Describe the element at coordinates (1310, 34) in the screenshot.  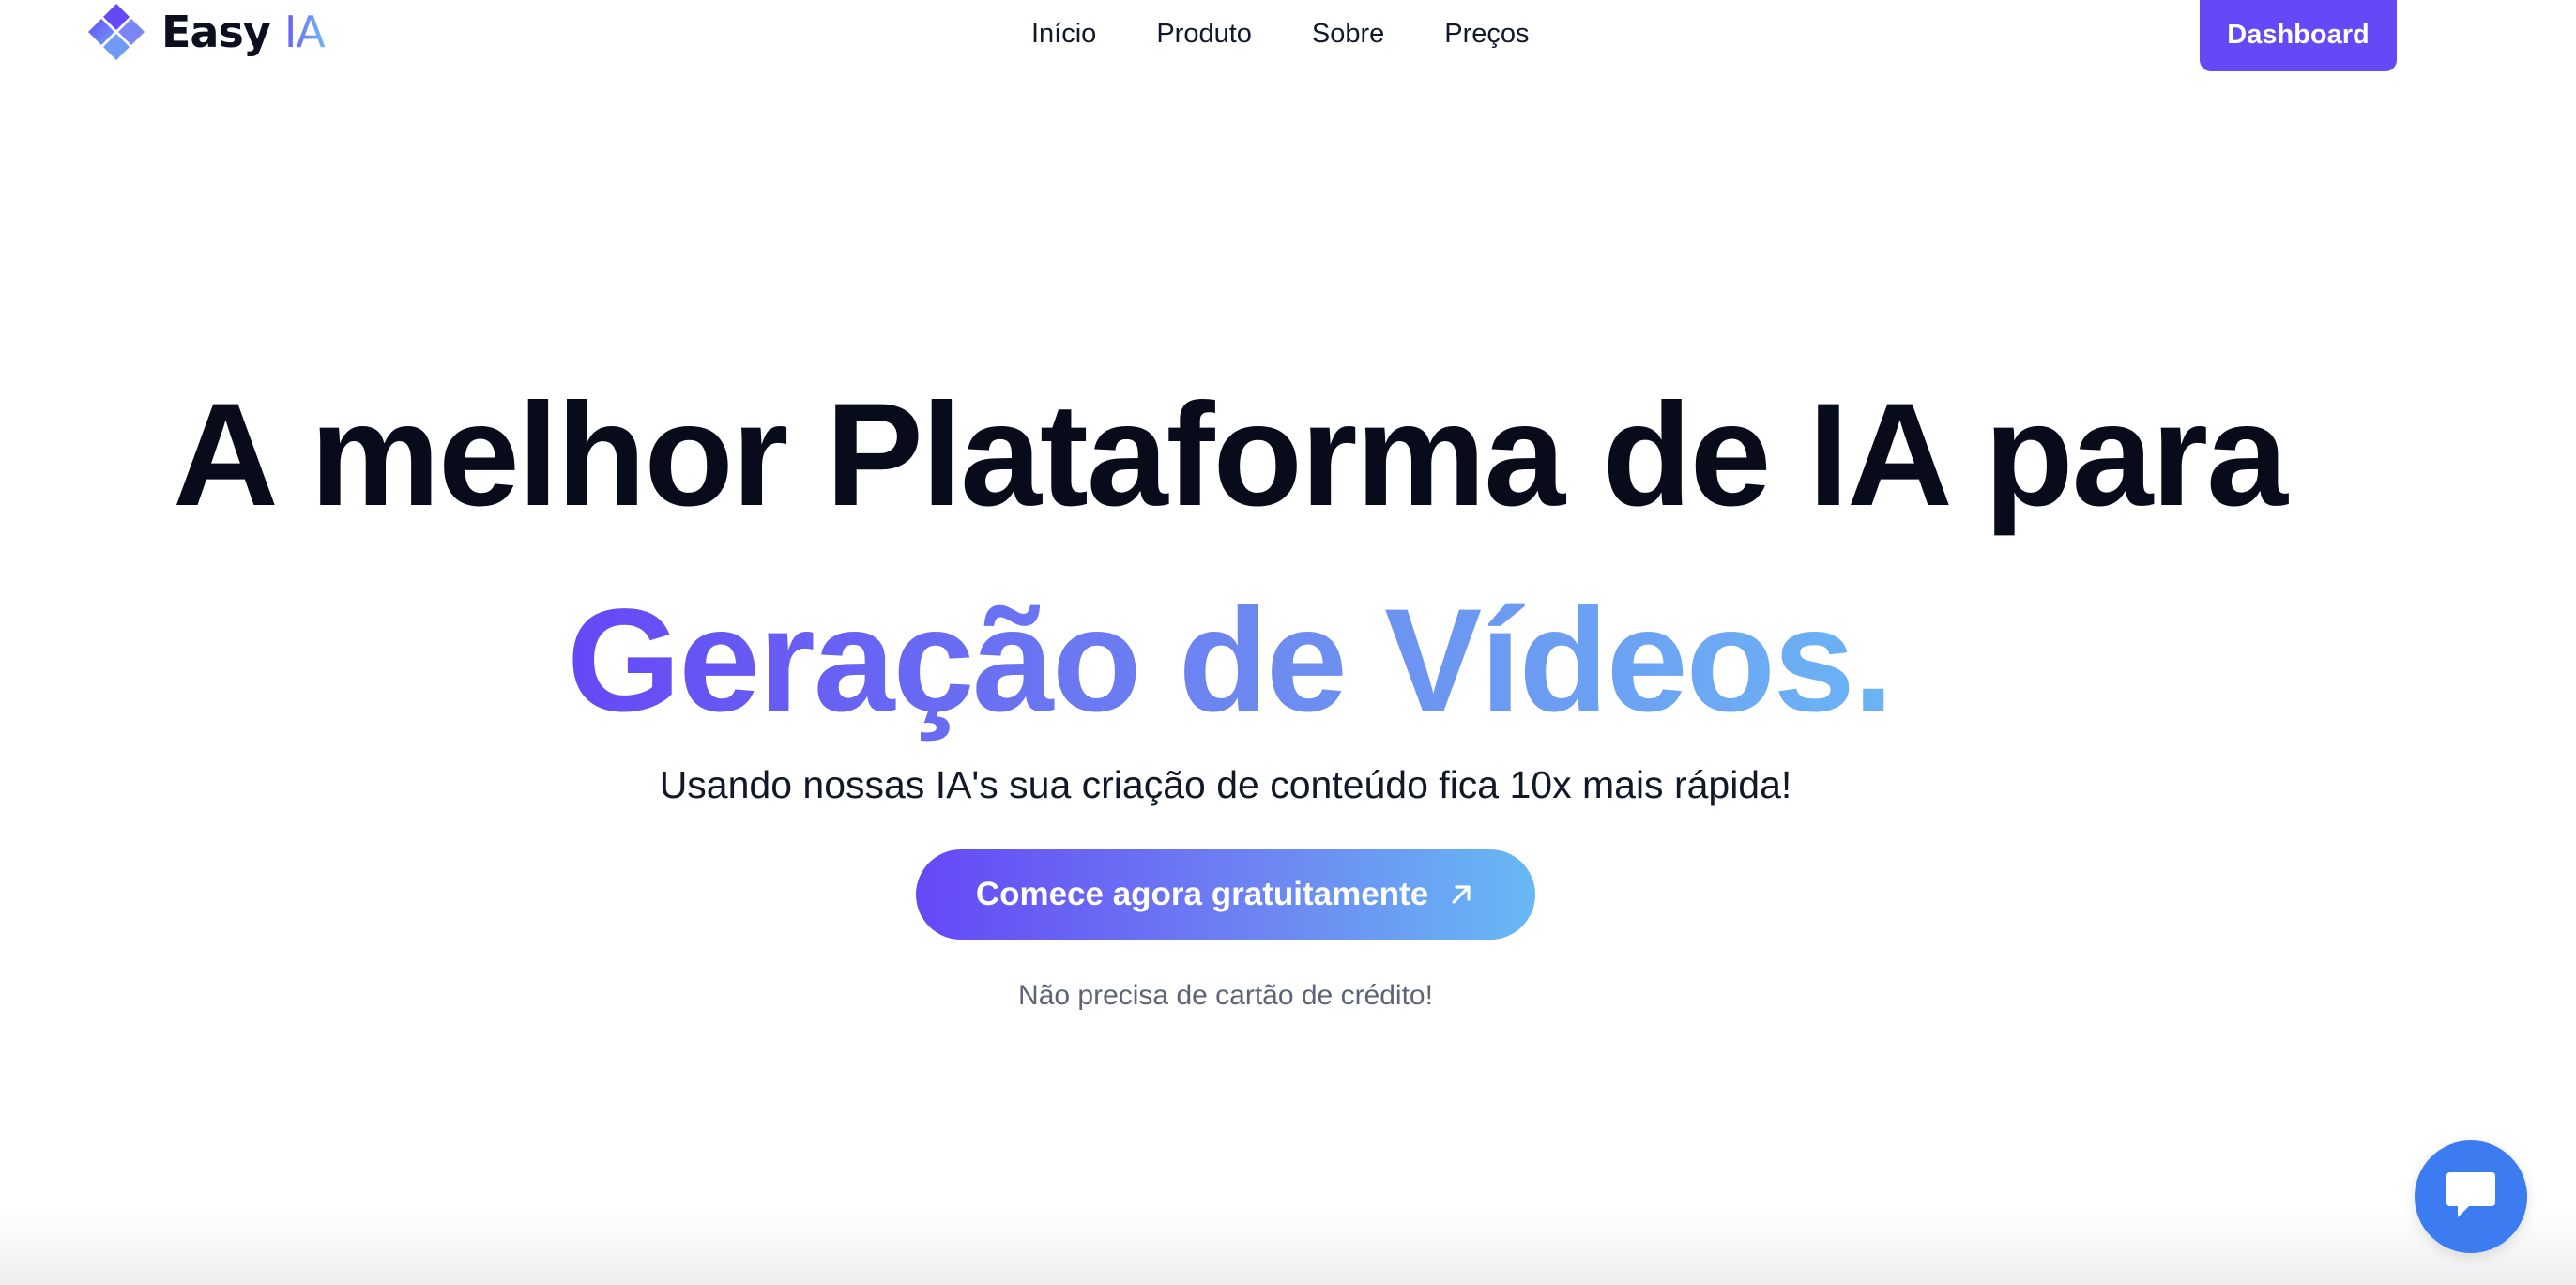
I see `main-nav: Início Produto Sobre Preços` at that location.